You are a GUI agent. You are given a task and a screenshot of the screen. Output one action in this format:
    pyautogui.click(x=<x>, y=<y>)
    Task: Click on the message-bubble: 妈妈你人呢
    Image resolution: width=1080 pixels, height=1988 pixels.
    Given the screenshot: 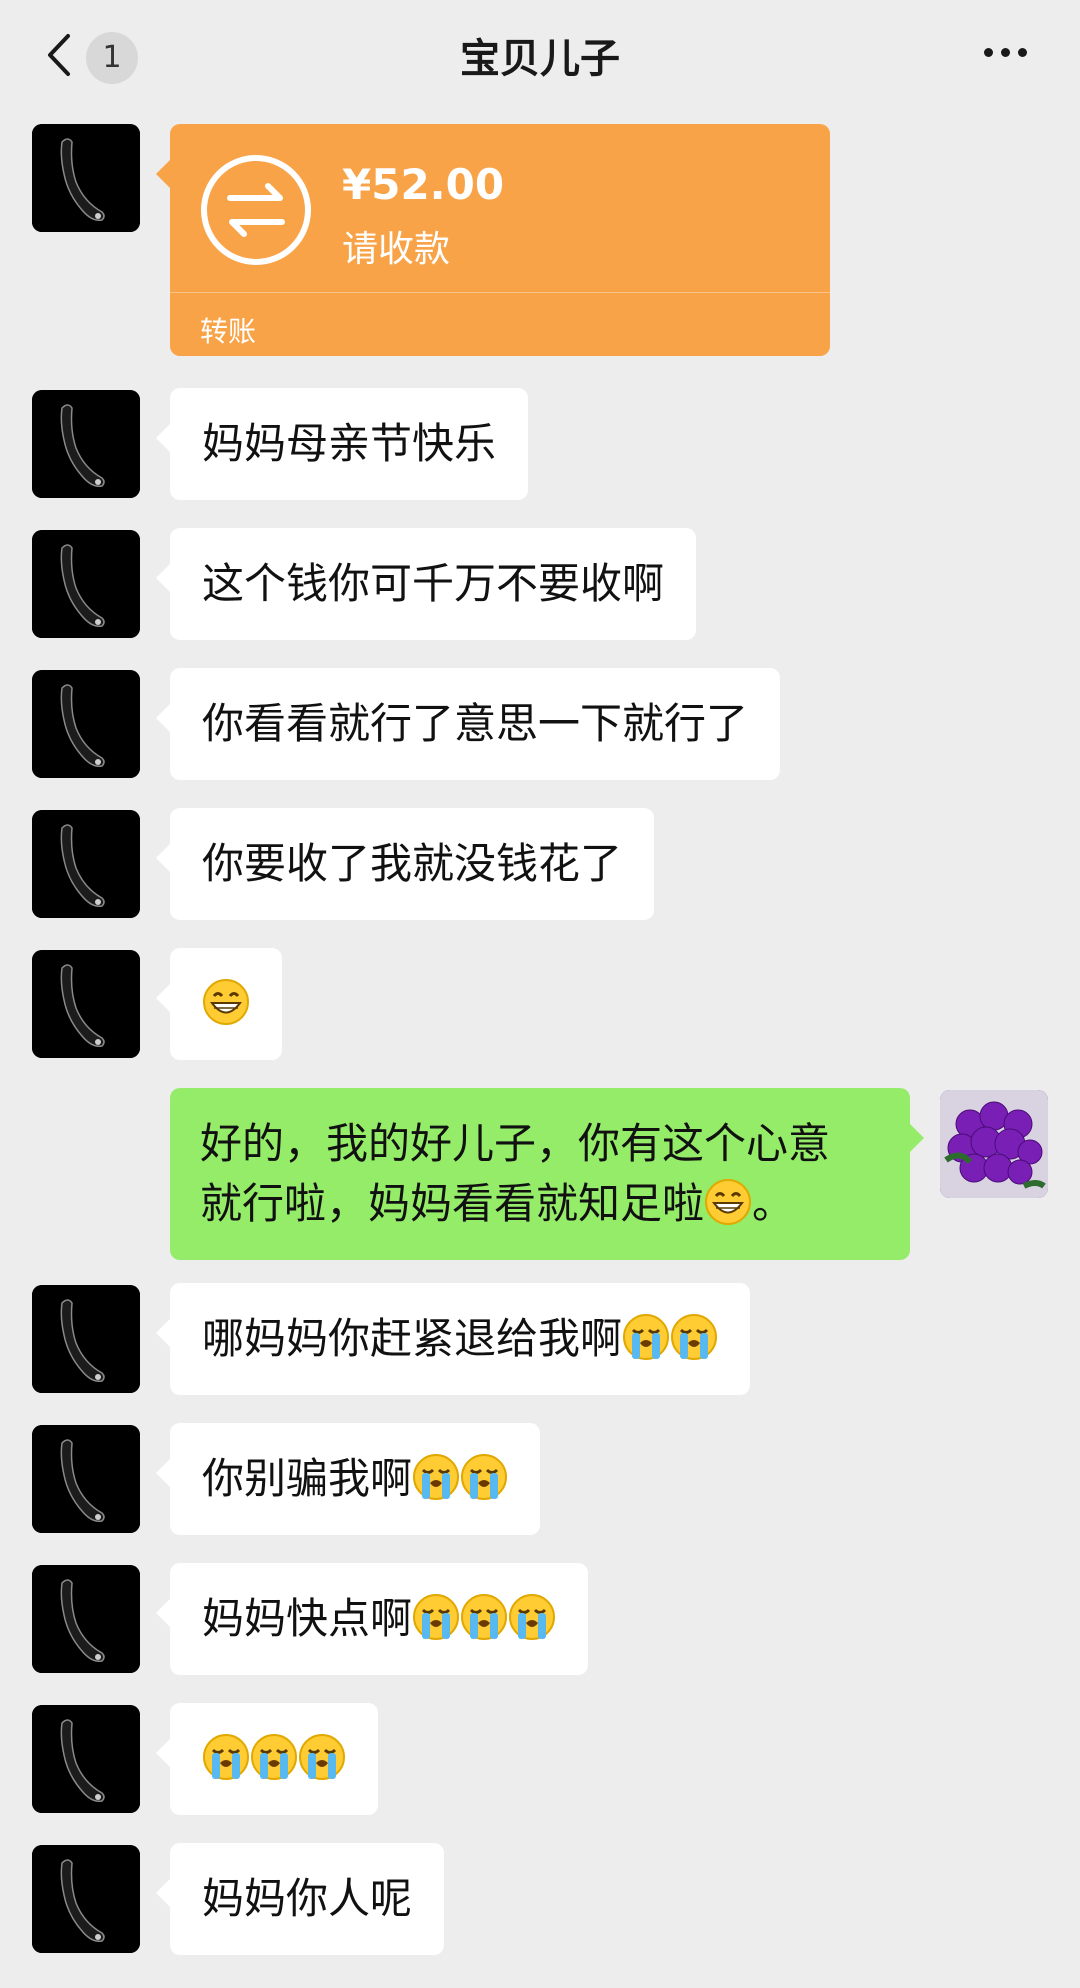 What is the action you would take?
    pyautogui.click(x=300, y=1899)
    